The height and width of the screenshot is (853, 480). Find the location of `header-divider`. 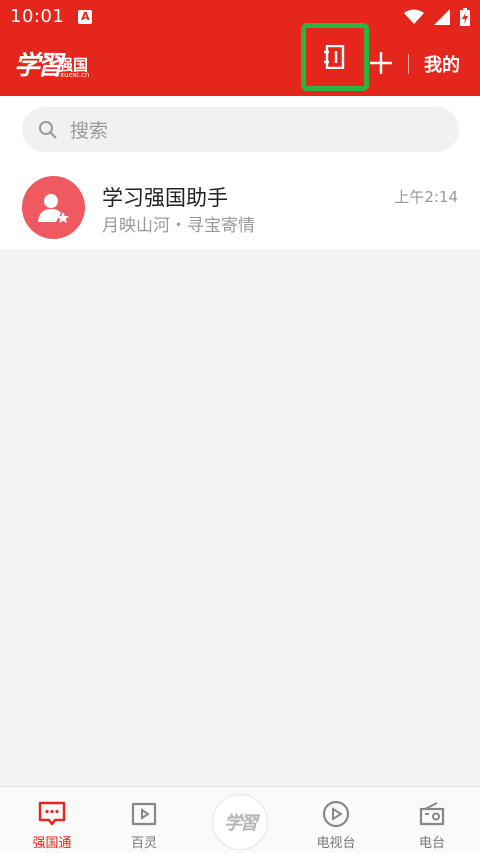

header-divider is located at coordinates (408, 64).